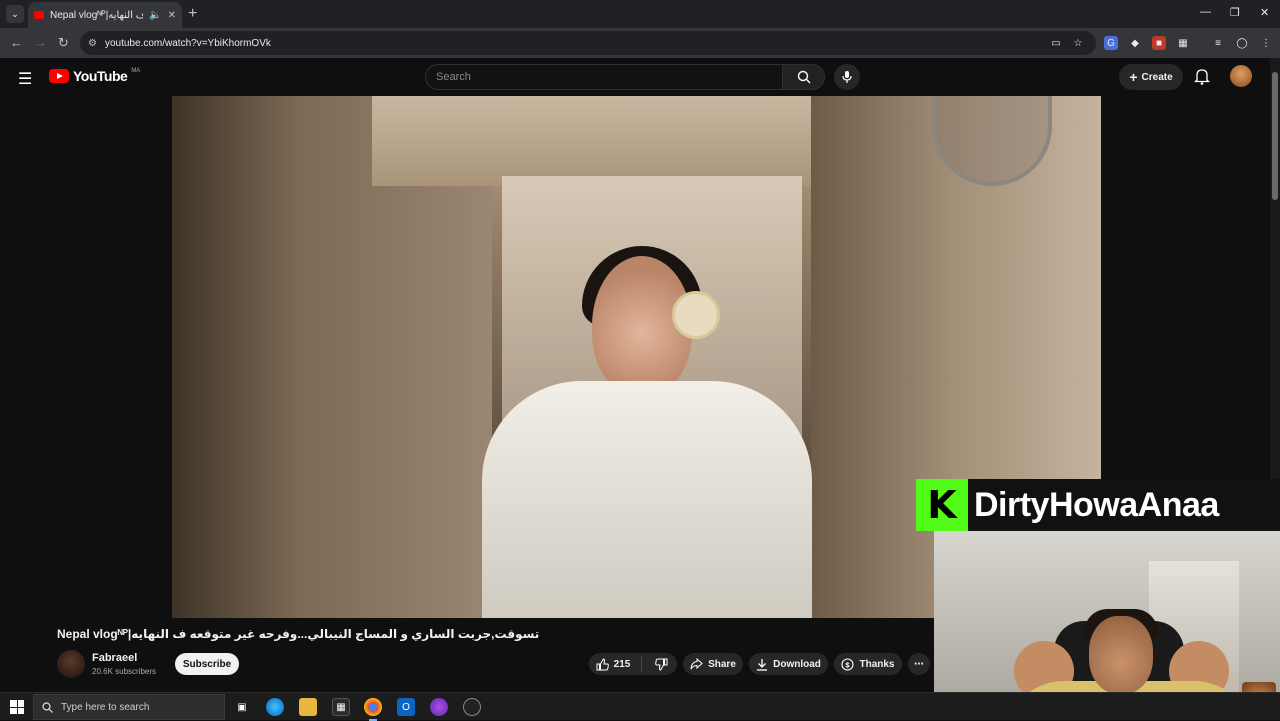 This screenshot has width=1280, height=721. Describe the element at coordinates (1078, 43) in the screenshot. I see `bookmark-star-icon: ☆` at that location.